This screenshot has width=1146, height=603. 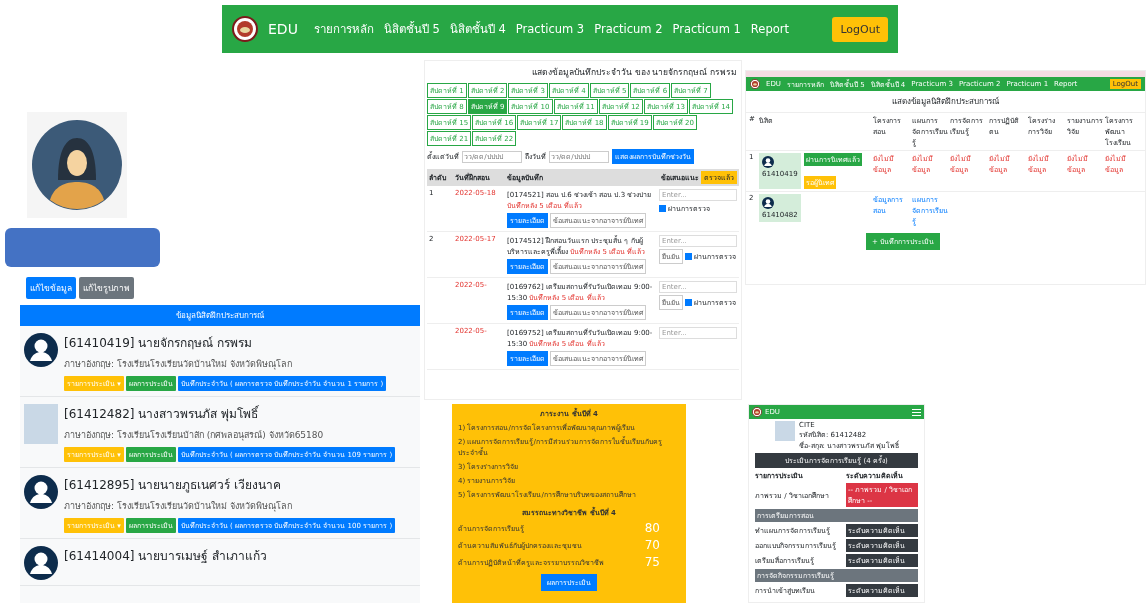 What do you see at coordinates (343, 29) in the screenshot?
I see `nav-link: รายการหลัก` at bounding box center [343, 29].